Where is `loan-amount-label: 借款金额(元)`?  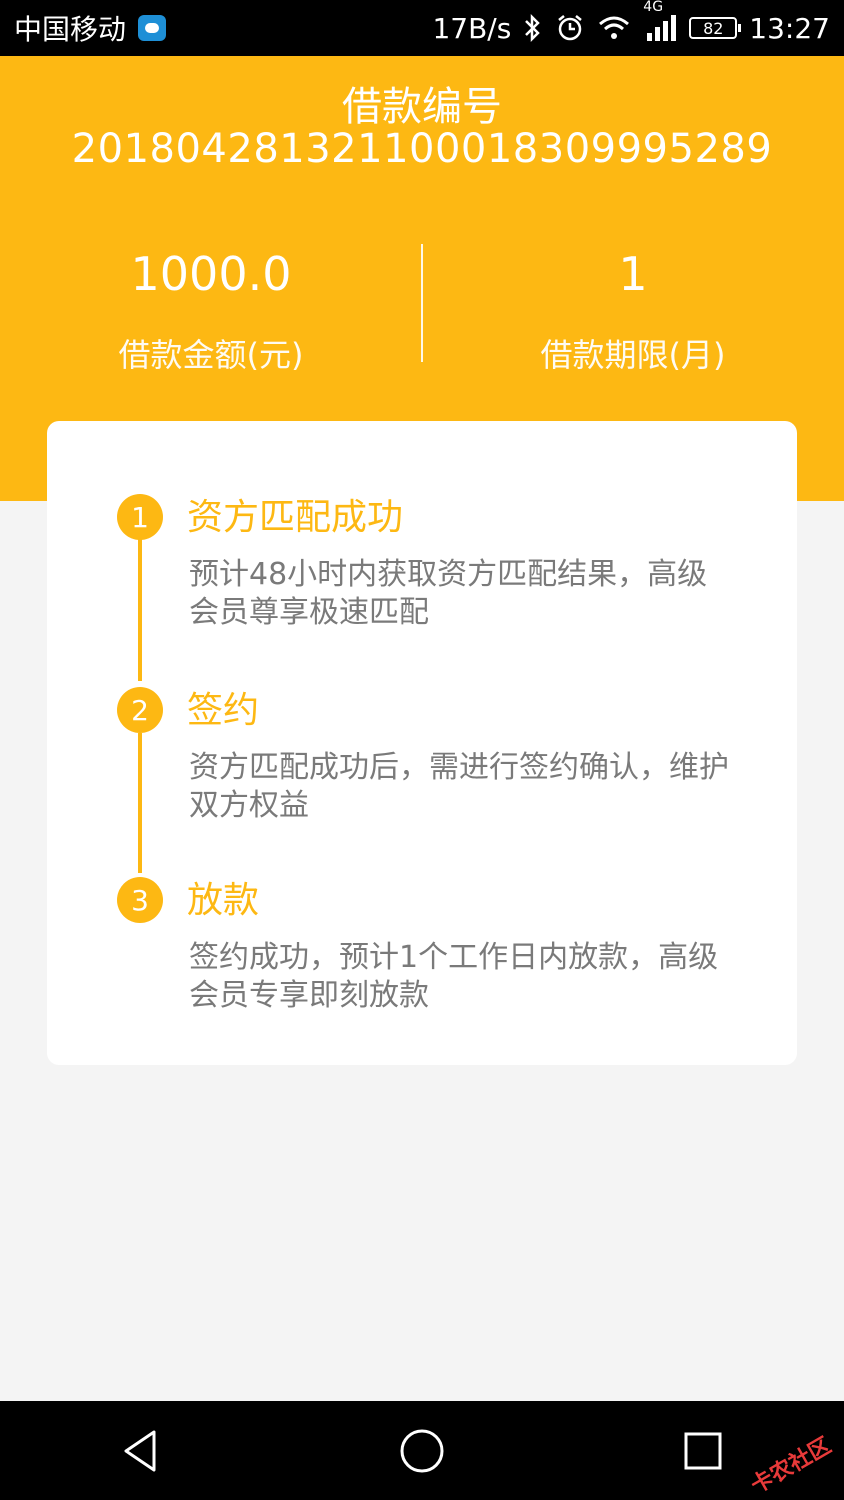 loan-amount-label: 借款金额(元) is located at coordinates (211, 355).